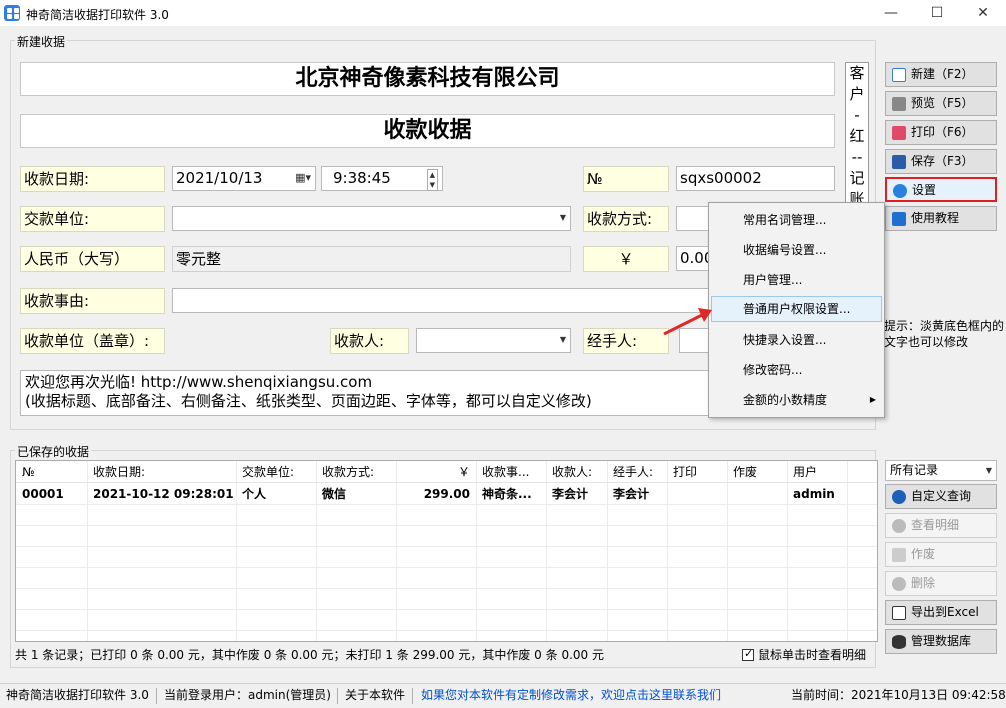 The image size is (1006, 708). Describe the element at coordinates (857, 73) in the screenshot. I see `side-char: 客` at that location.